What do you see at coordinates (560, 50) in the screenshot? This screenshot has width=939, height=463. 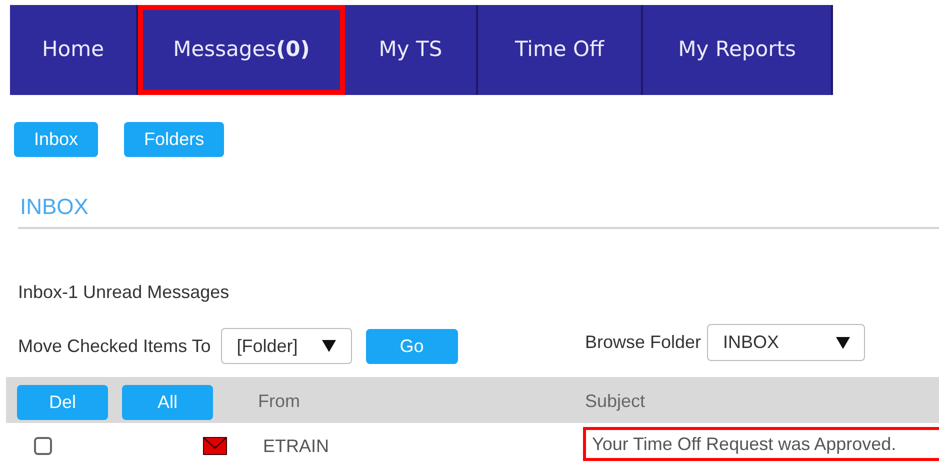 I see `nav-tab: Time Off` at bounding box center [560, 50].